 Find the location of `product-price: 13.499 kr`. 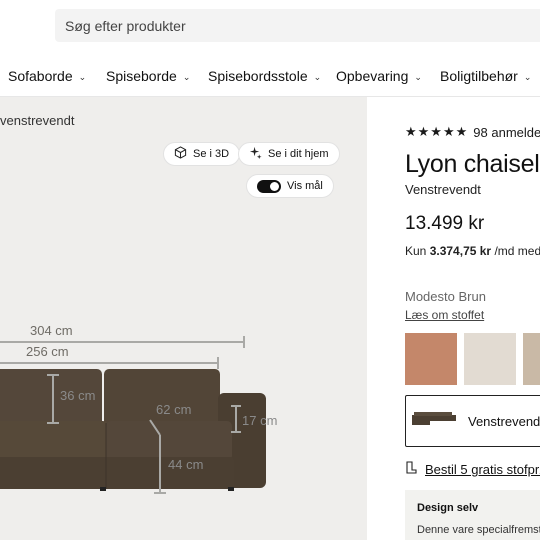

product-price: 13.499 kr is located at coordinates (445, 223).